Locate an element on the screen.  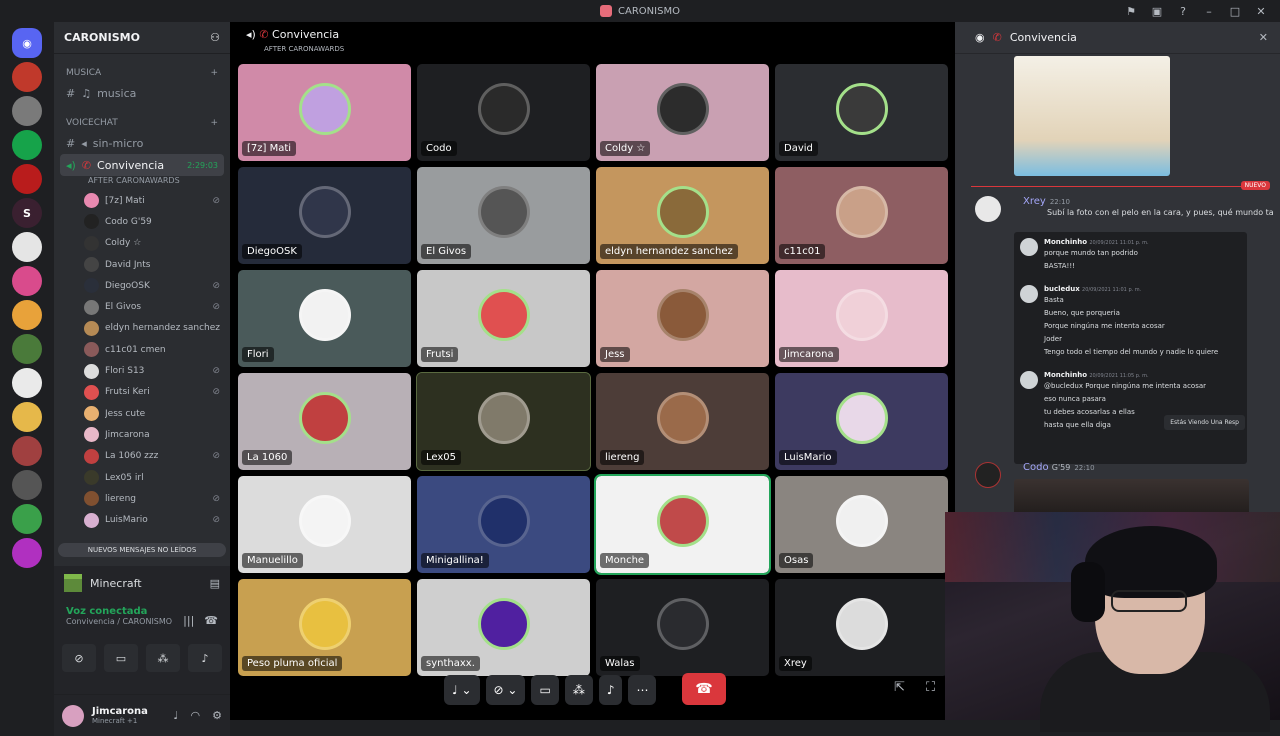
camera-toggle-button: ⊘ ⌄ is located at coordinates (505, 690).